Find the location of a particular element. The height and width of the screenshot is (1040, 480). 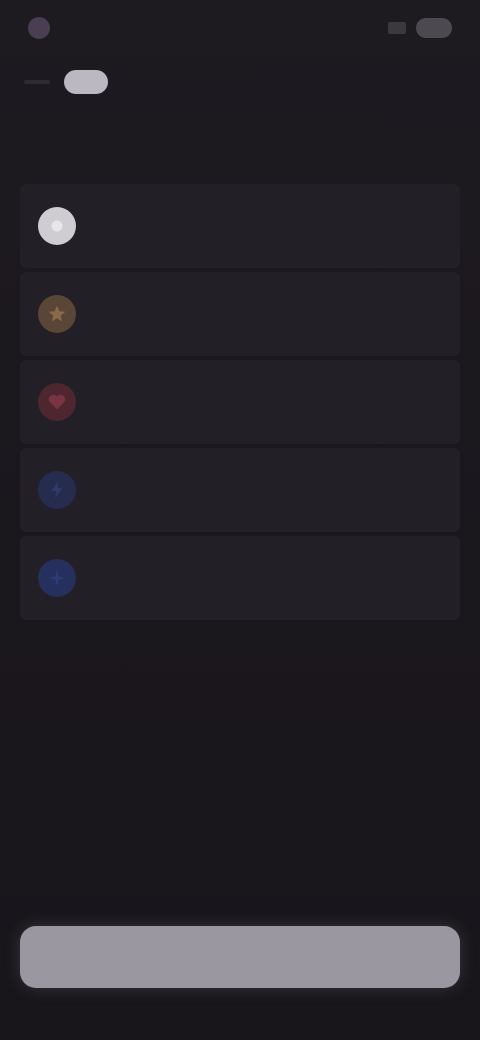

sparkle-icon is located at coordinates (57, 578).